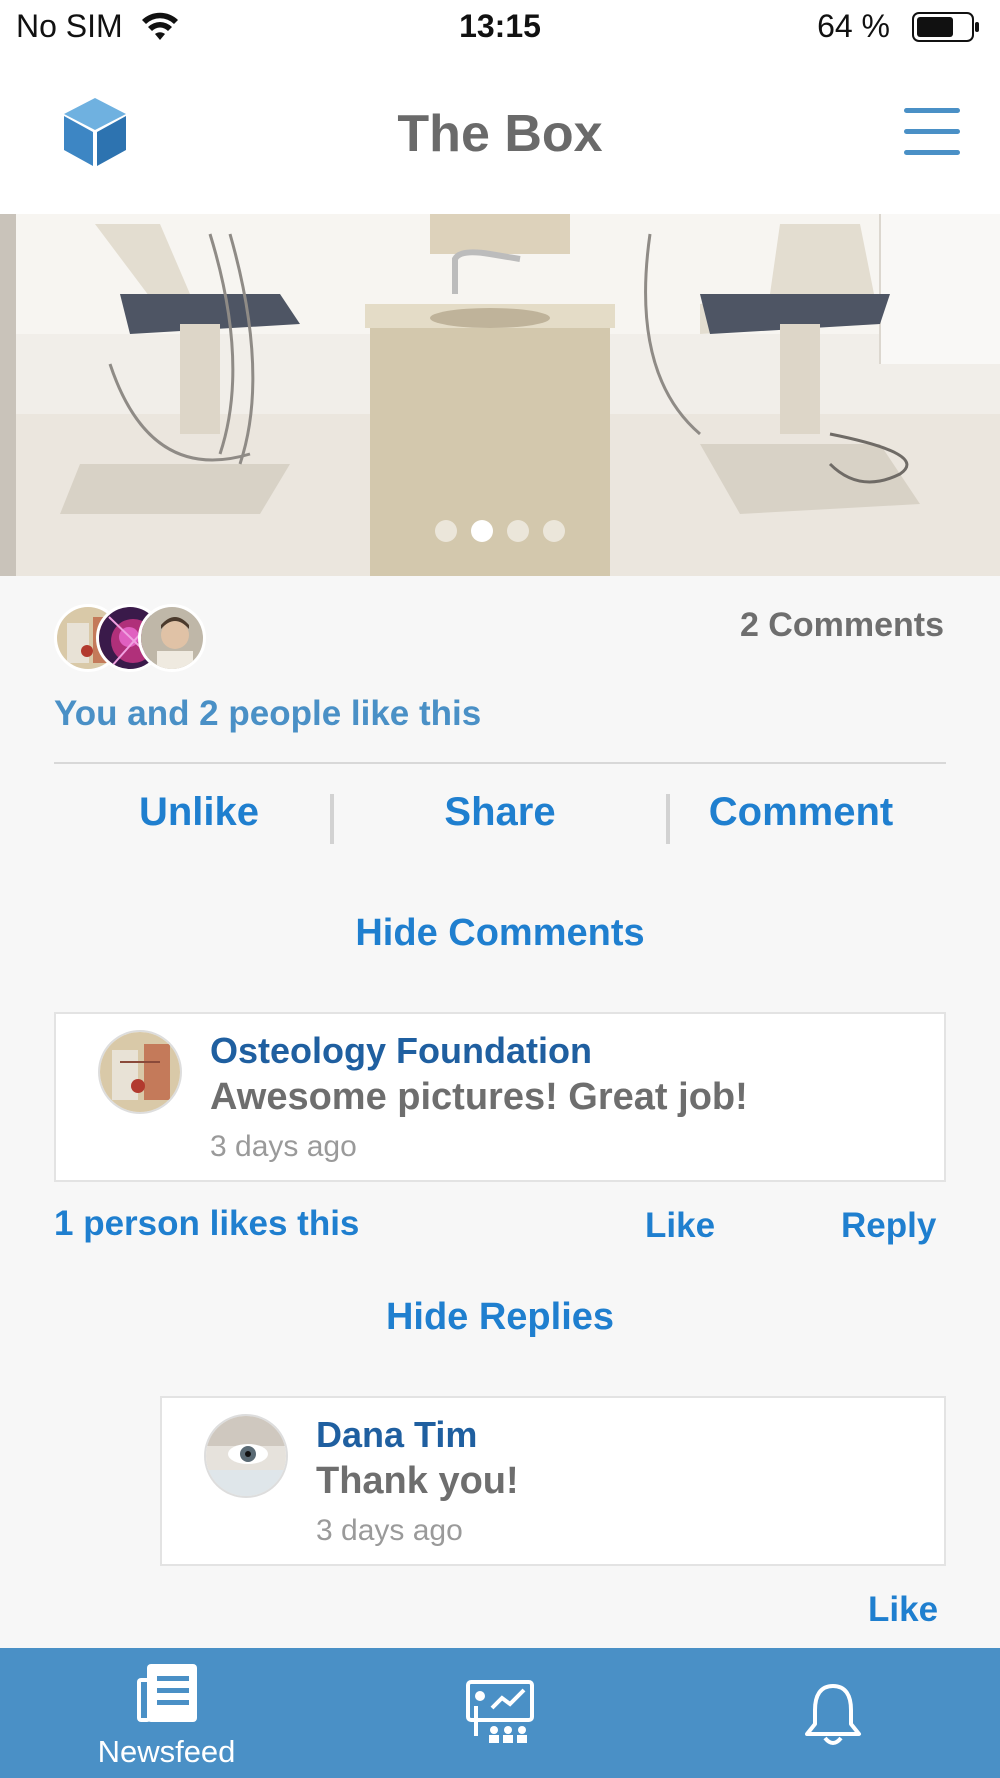  I want to click on status-bar: No SIM 13:15 64 %, so click(500, 28).